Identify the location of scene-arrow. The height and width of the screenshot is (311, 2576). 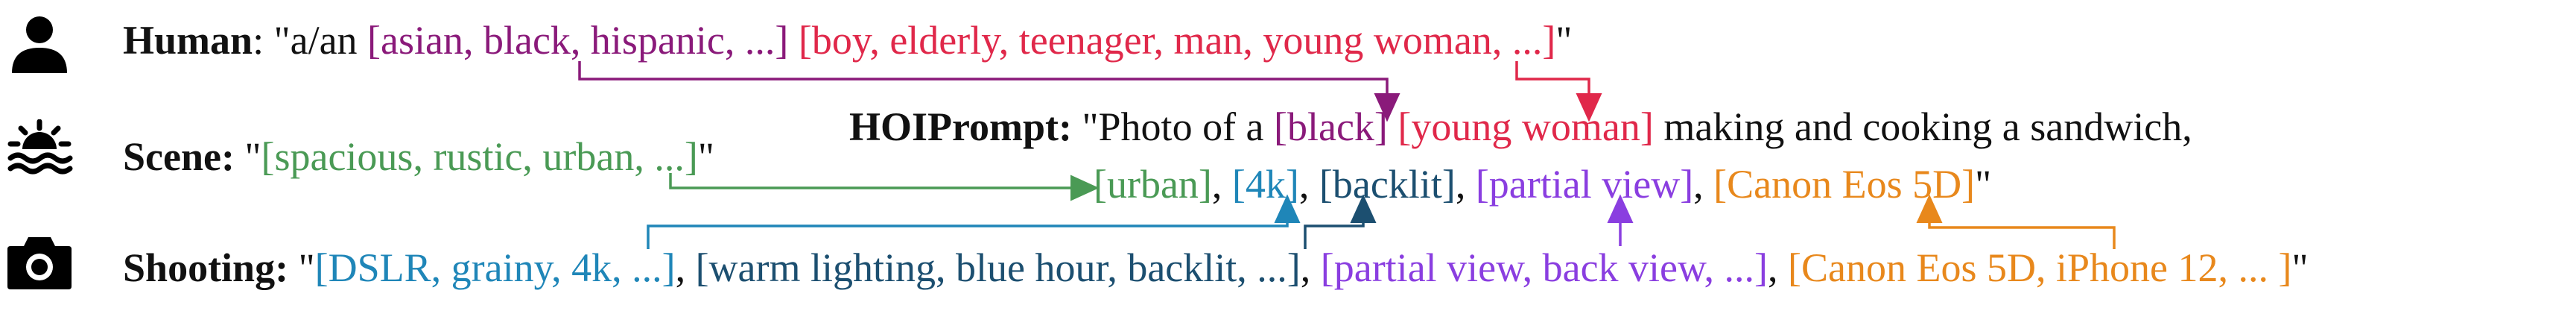
(885, 187).